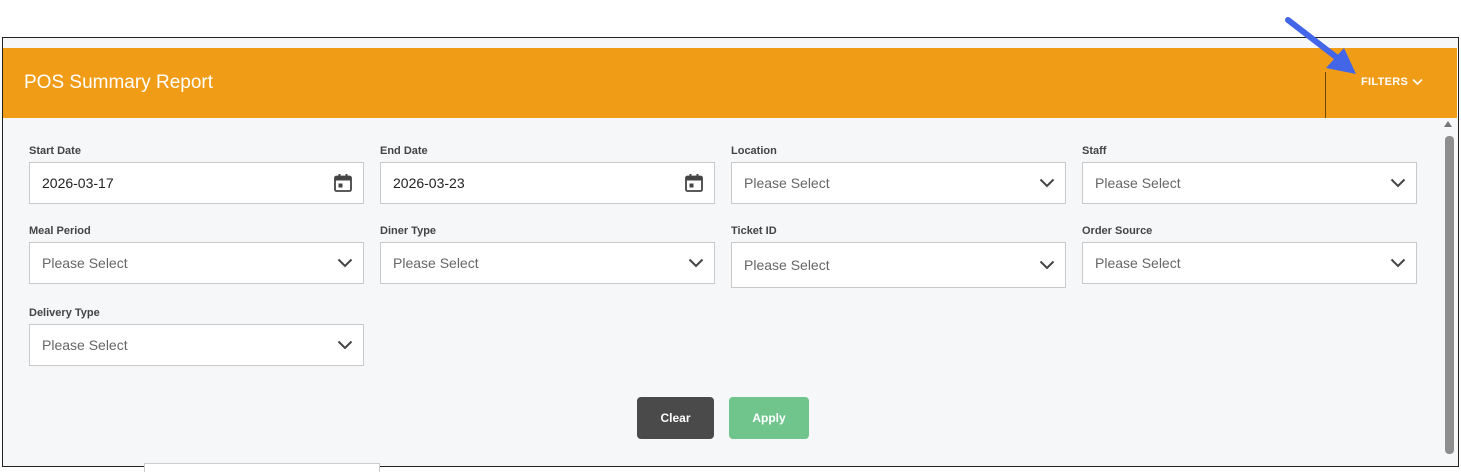 The width and height of the screenshot is (1461, 472). Describe the element at coordinates (1449, 295) in the screenshot. I see `scrollbar-thumb` at that location.